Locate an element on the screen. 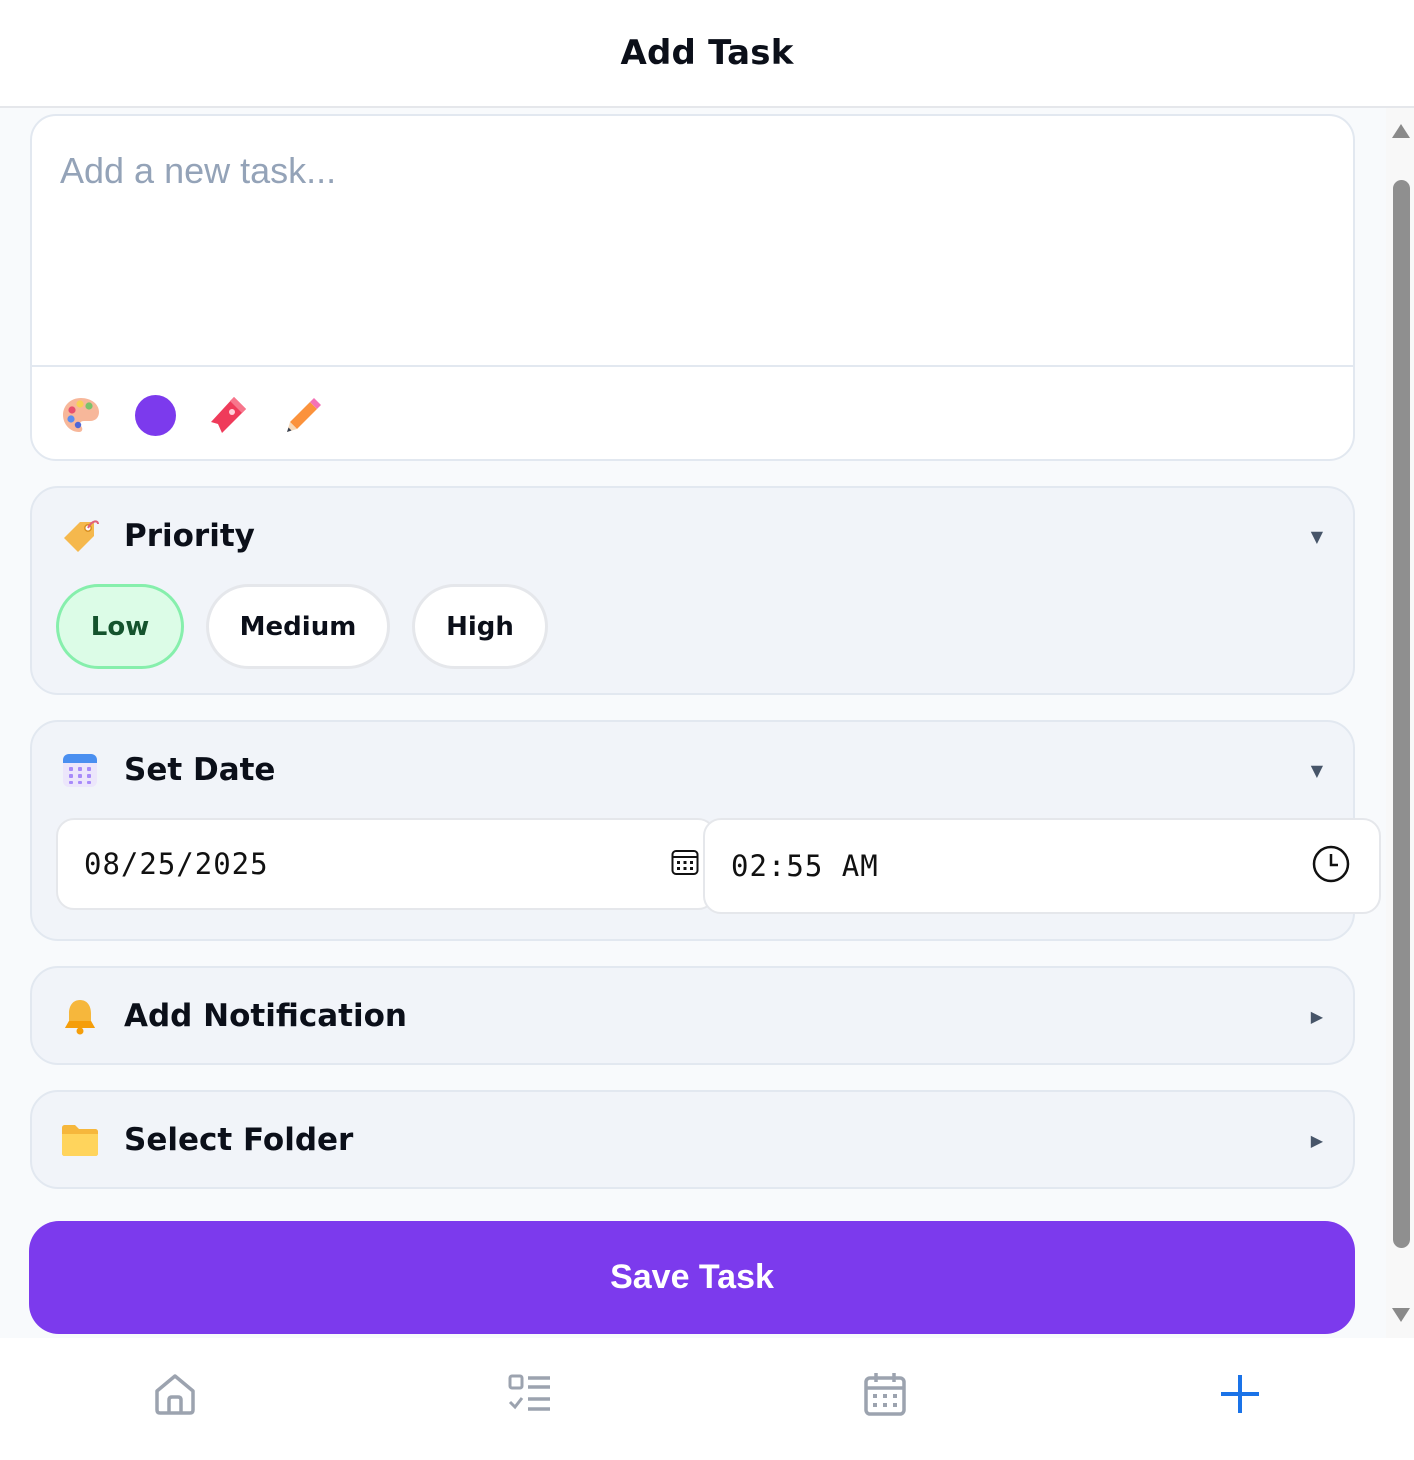 The width and height of the screenshot is (1414, 1460). calendar-icon is located at coordinates (80, 770).